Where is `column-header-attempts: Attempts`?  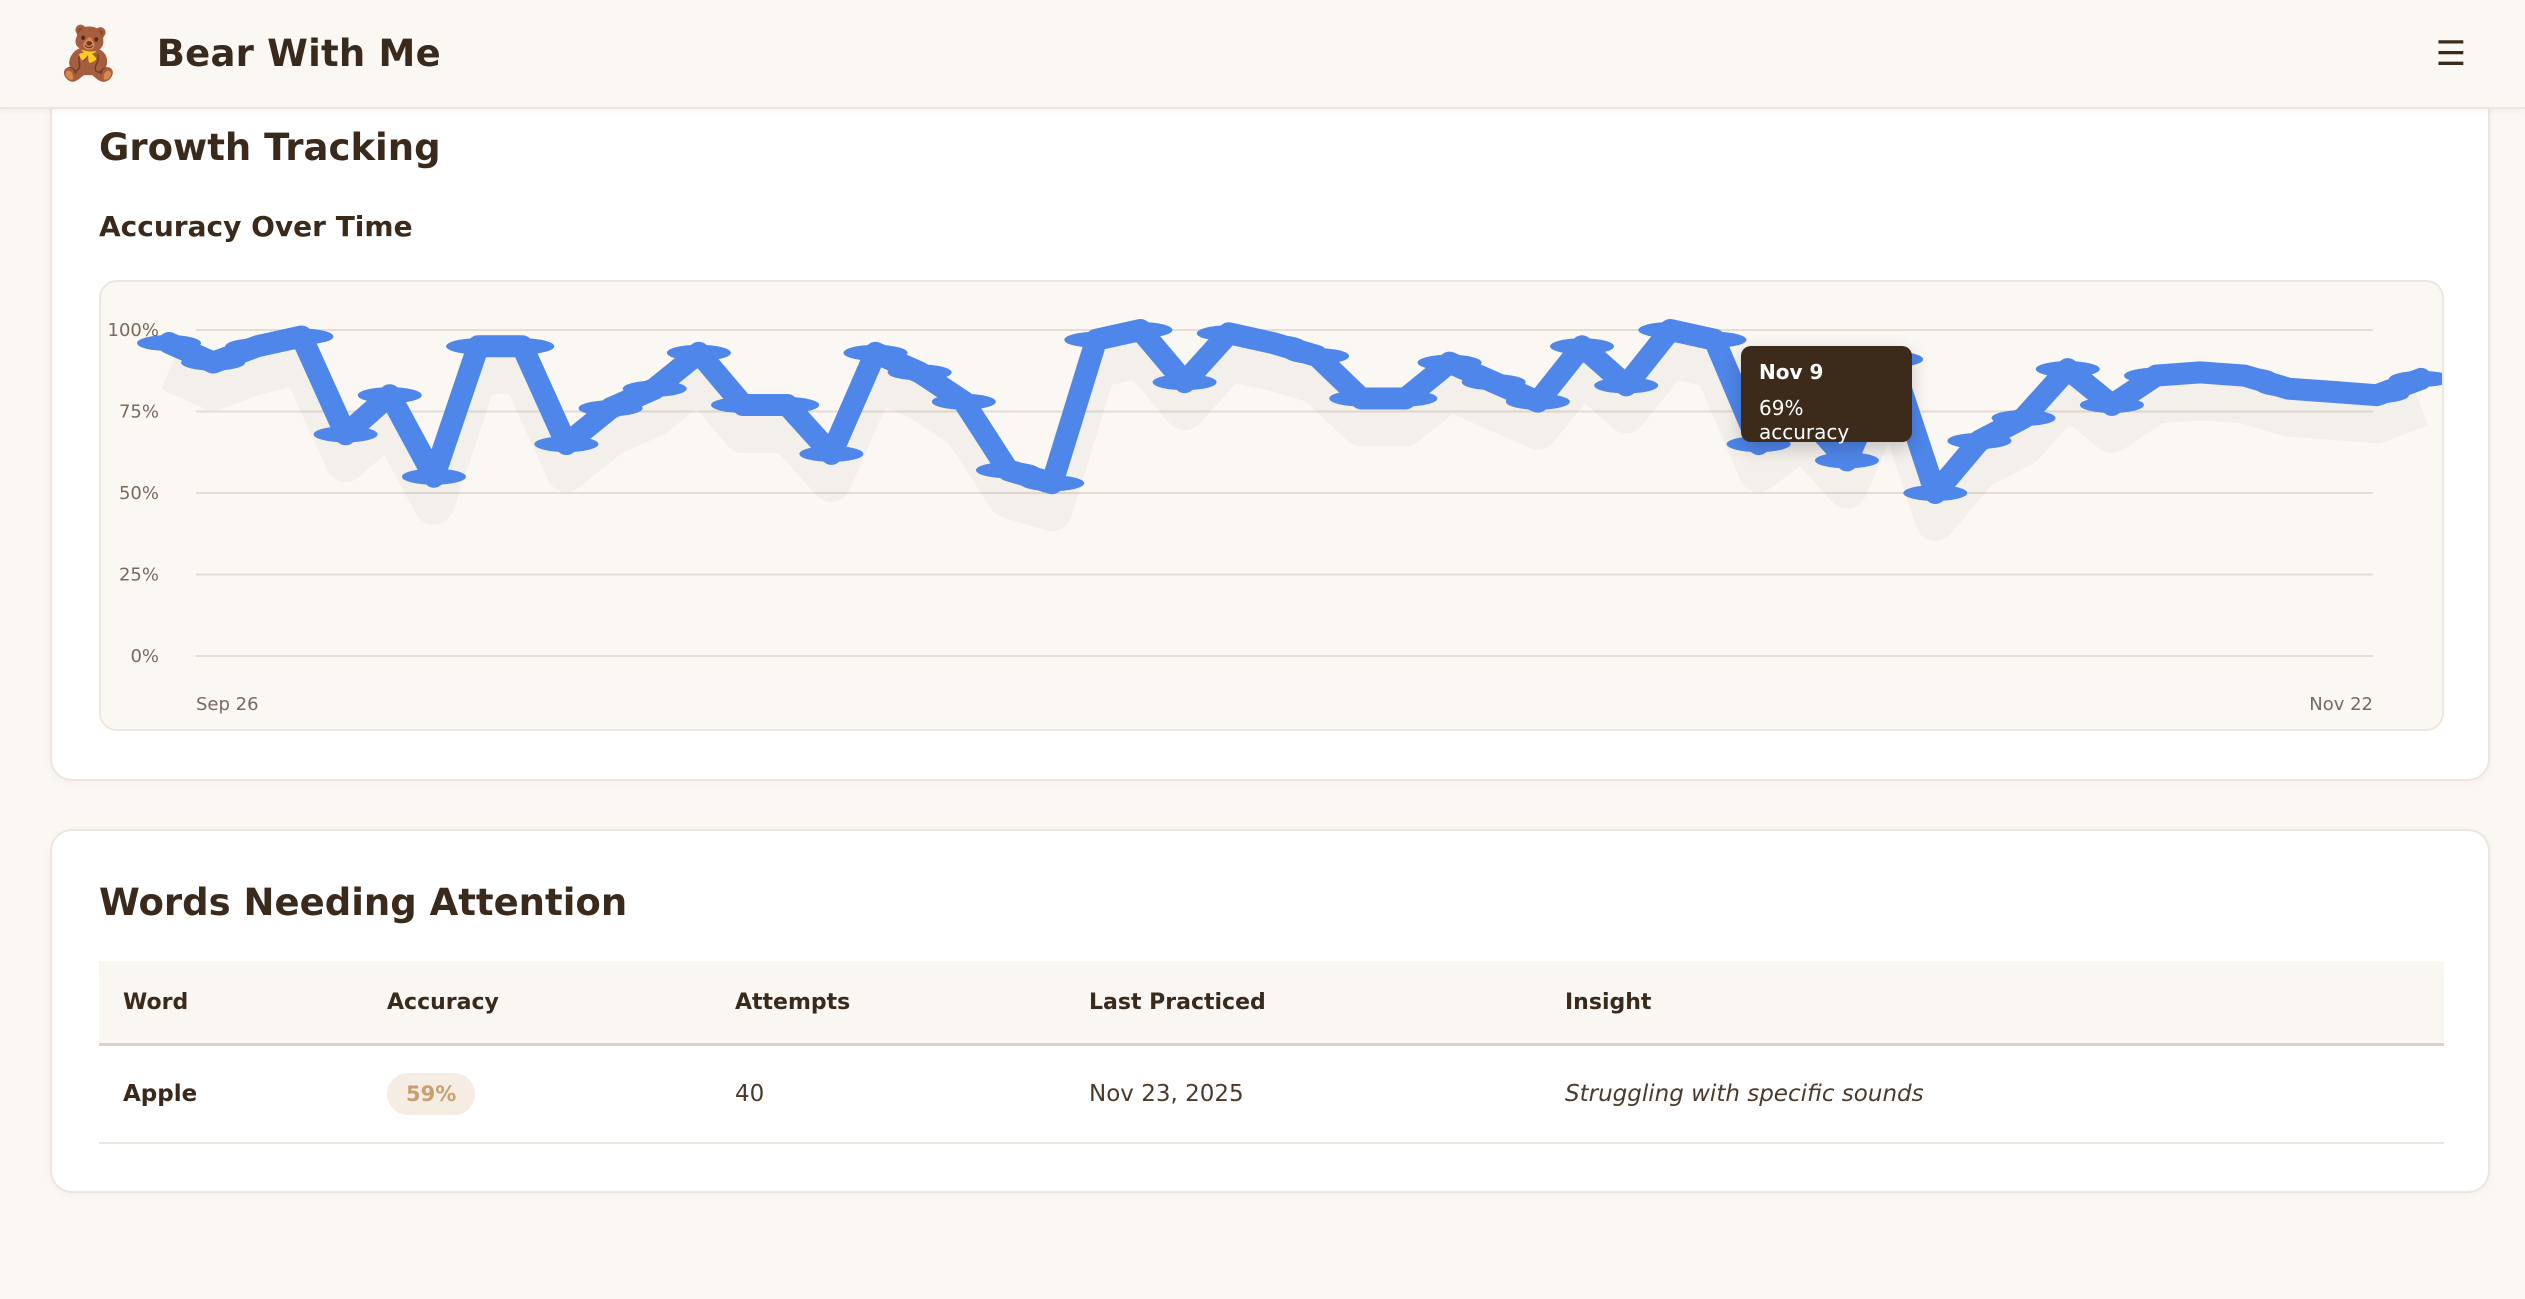 column-header-attempts: Attempts is located at coordinates (792, 1002).